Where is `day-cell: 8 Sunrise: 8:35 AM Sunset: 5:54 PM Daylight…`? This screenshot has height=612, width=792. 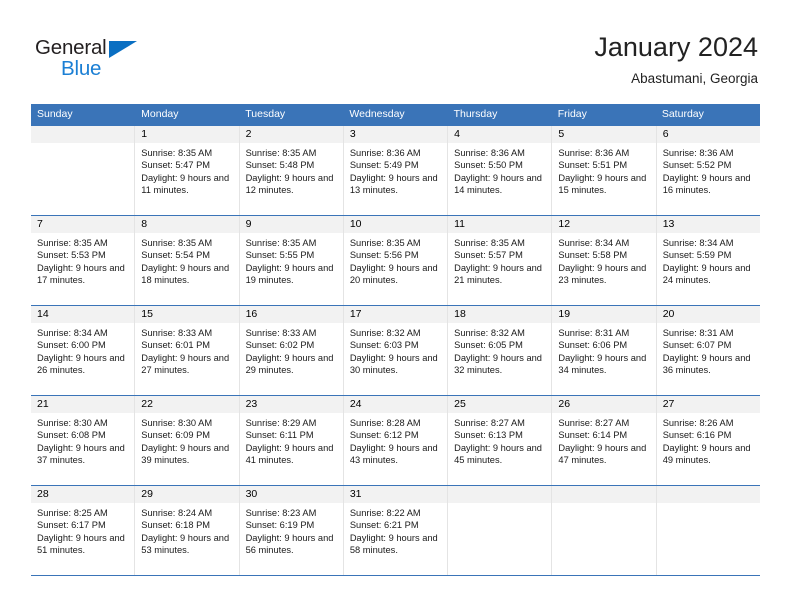 day-cell: 8 Sunrise: 8:35 AM Sunset: 5:54 PM Daylight… is located at coordinates (187, 260).